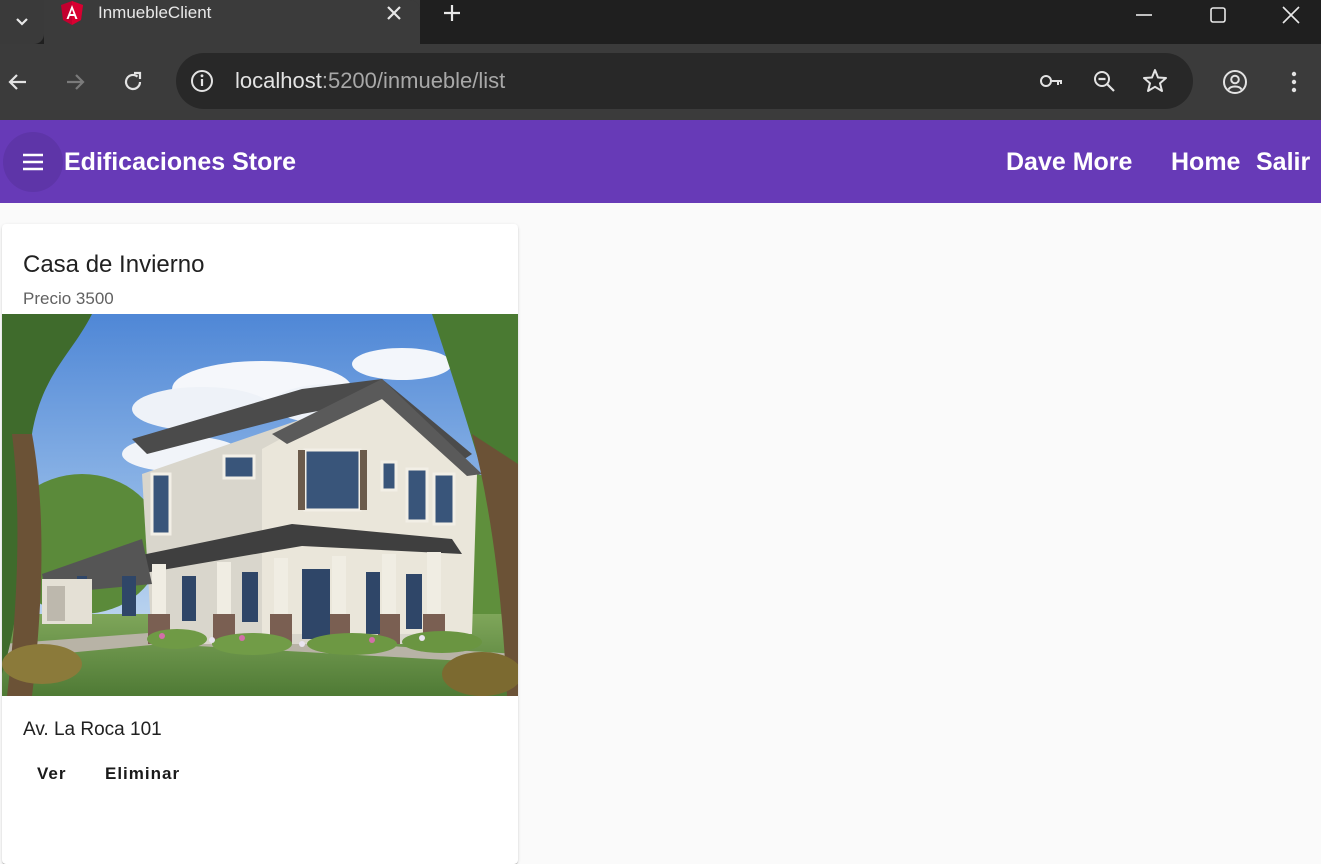 The width and height of the screenshot is (1321, 864). I want to click on minimize-icon, so click(1144, 15).